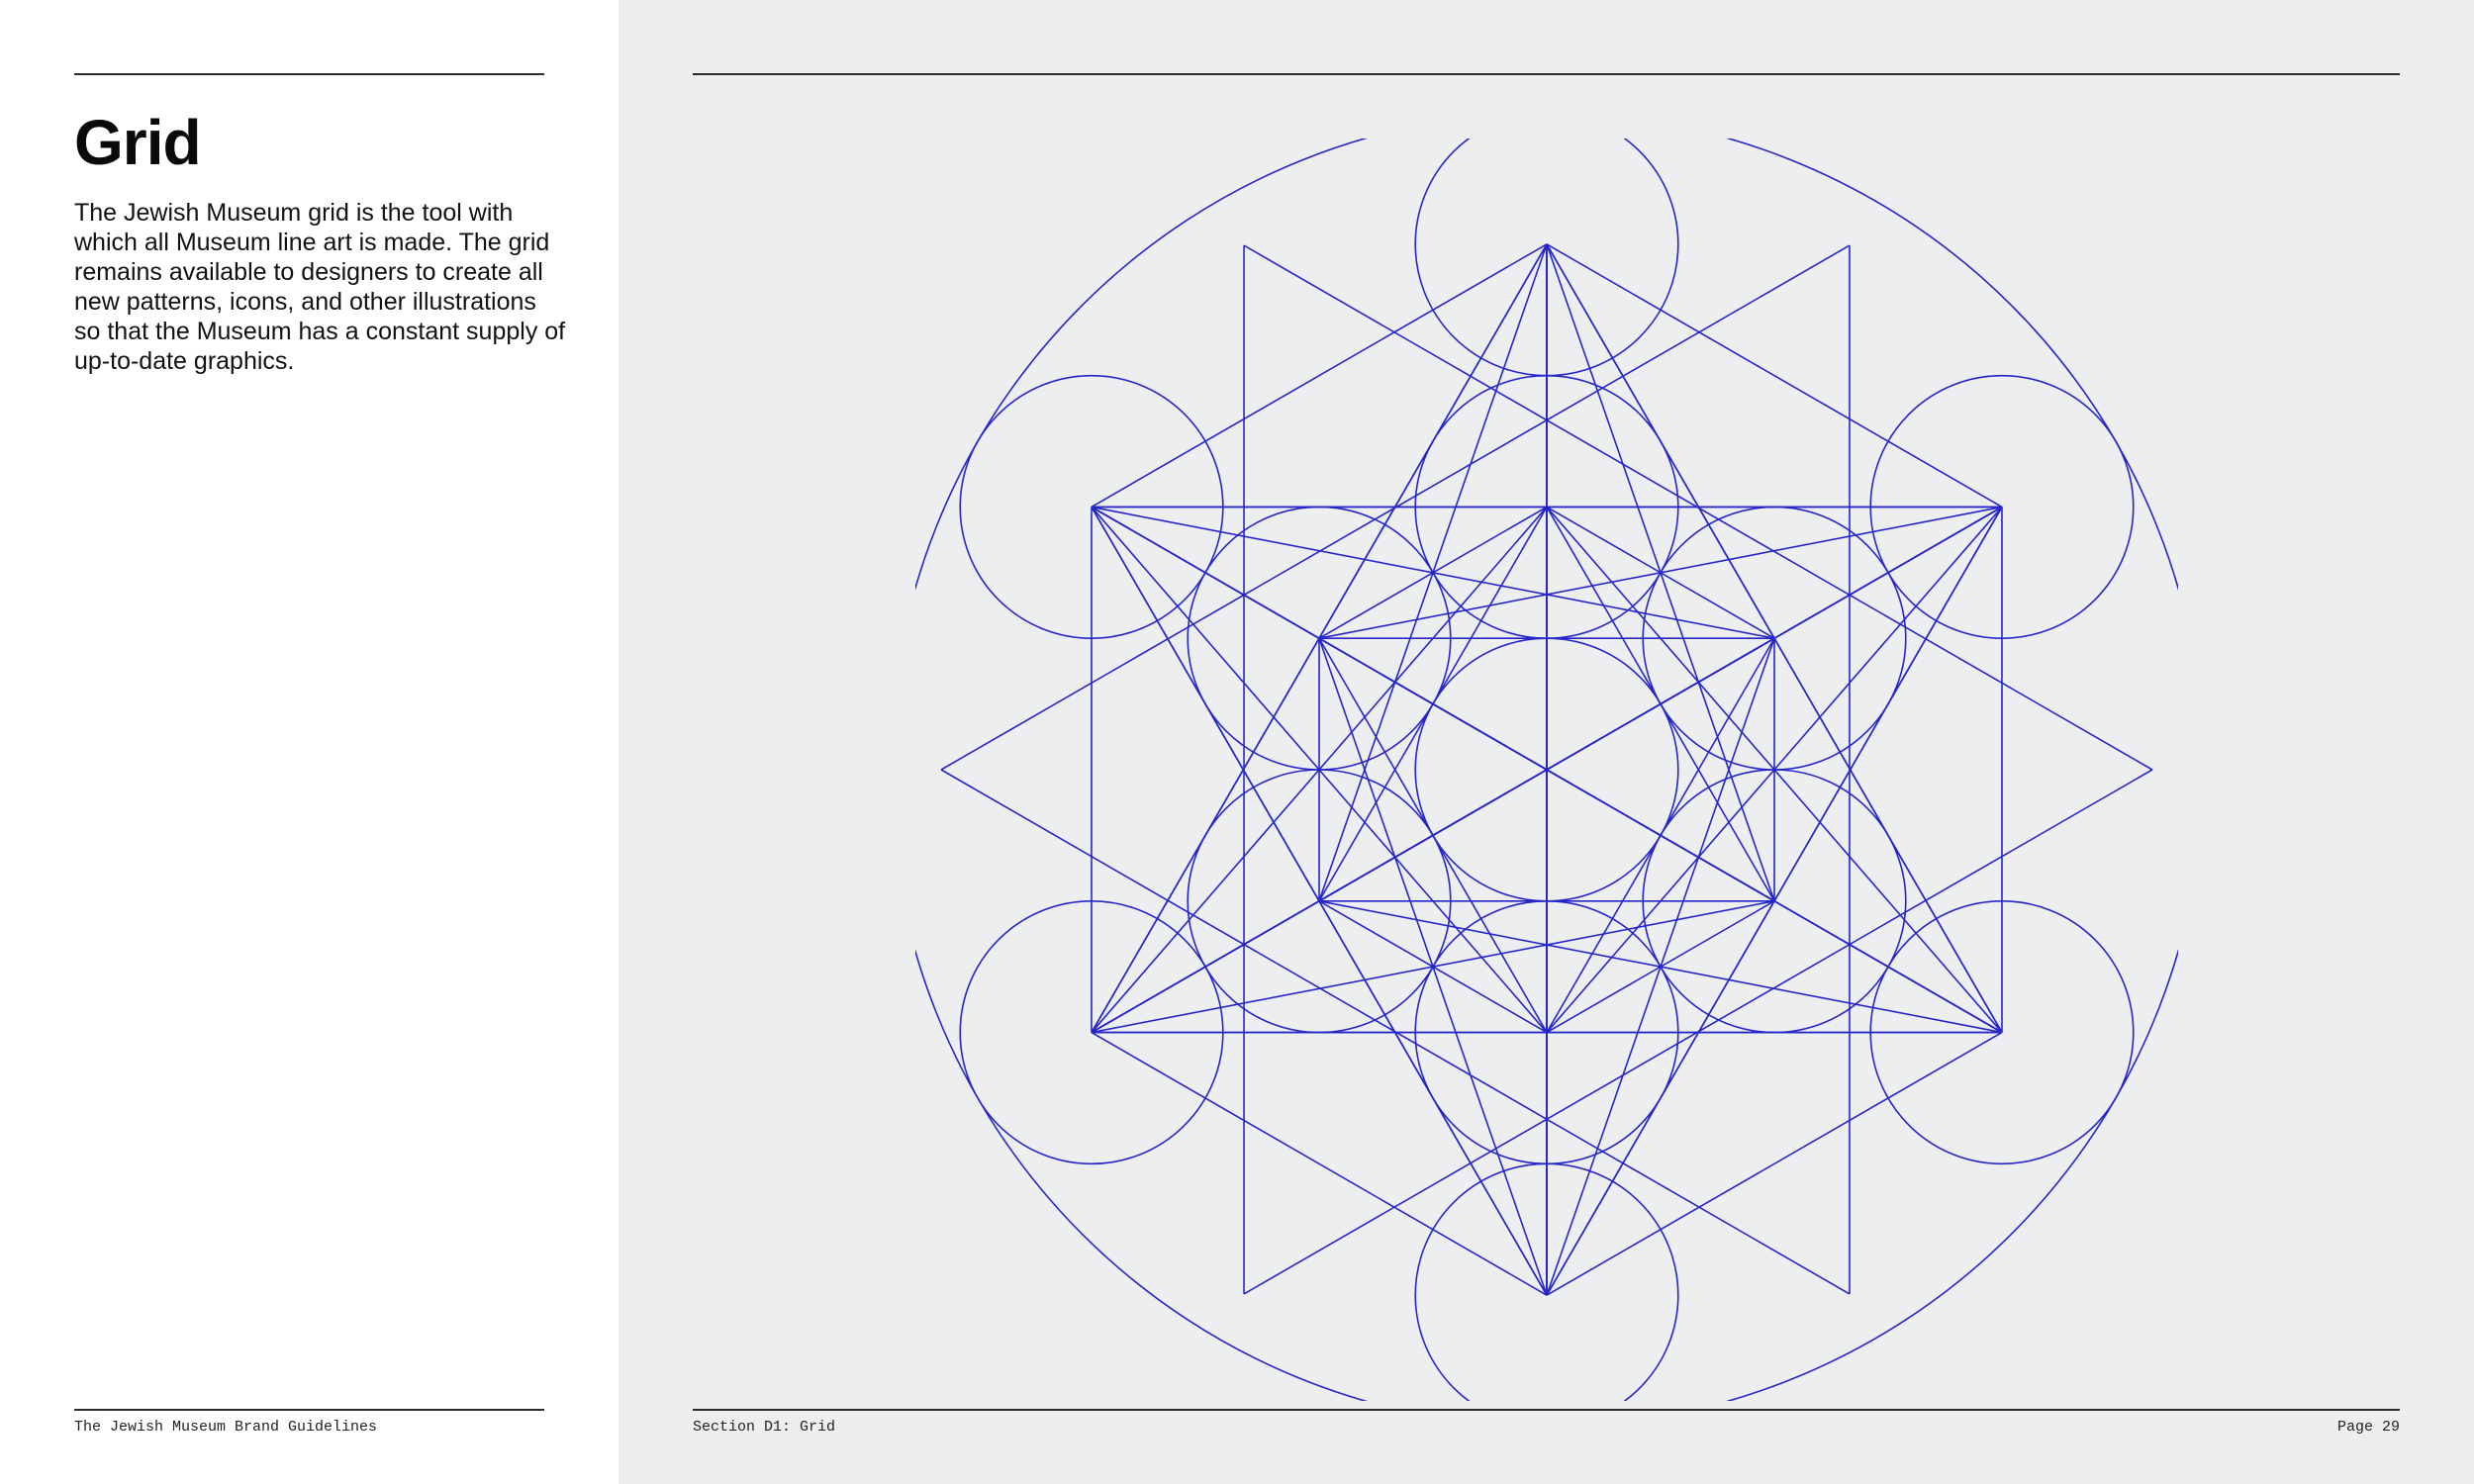 The image size is (2474, 1484). I want to click on footer-section-label: Section D1: Grid, so click(765, 1427).